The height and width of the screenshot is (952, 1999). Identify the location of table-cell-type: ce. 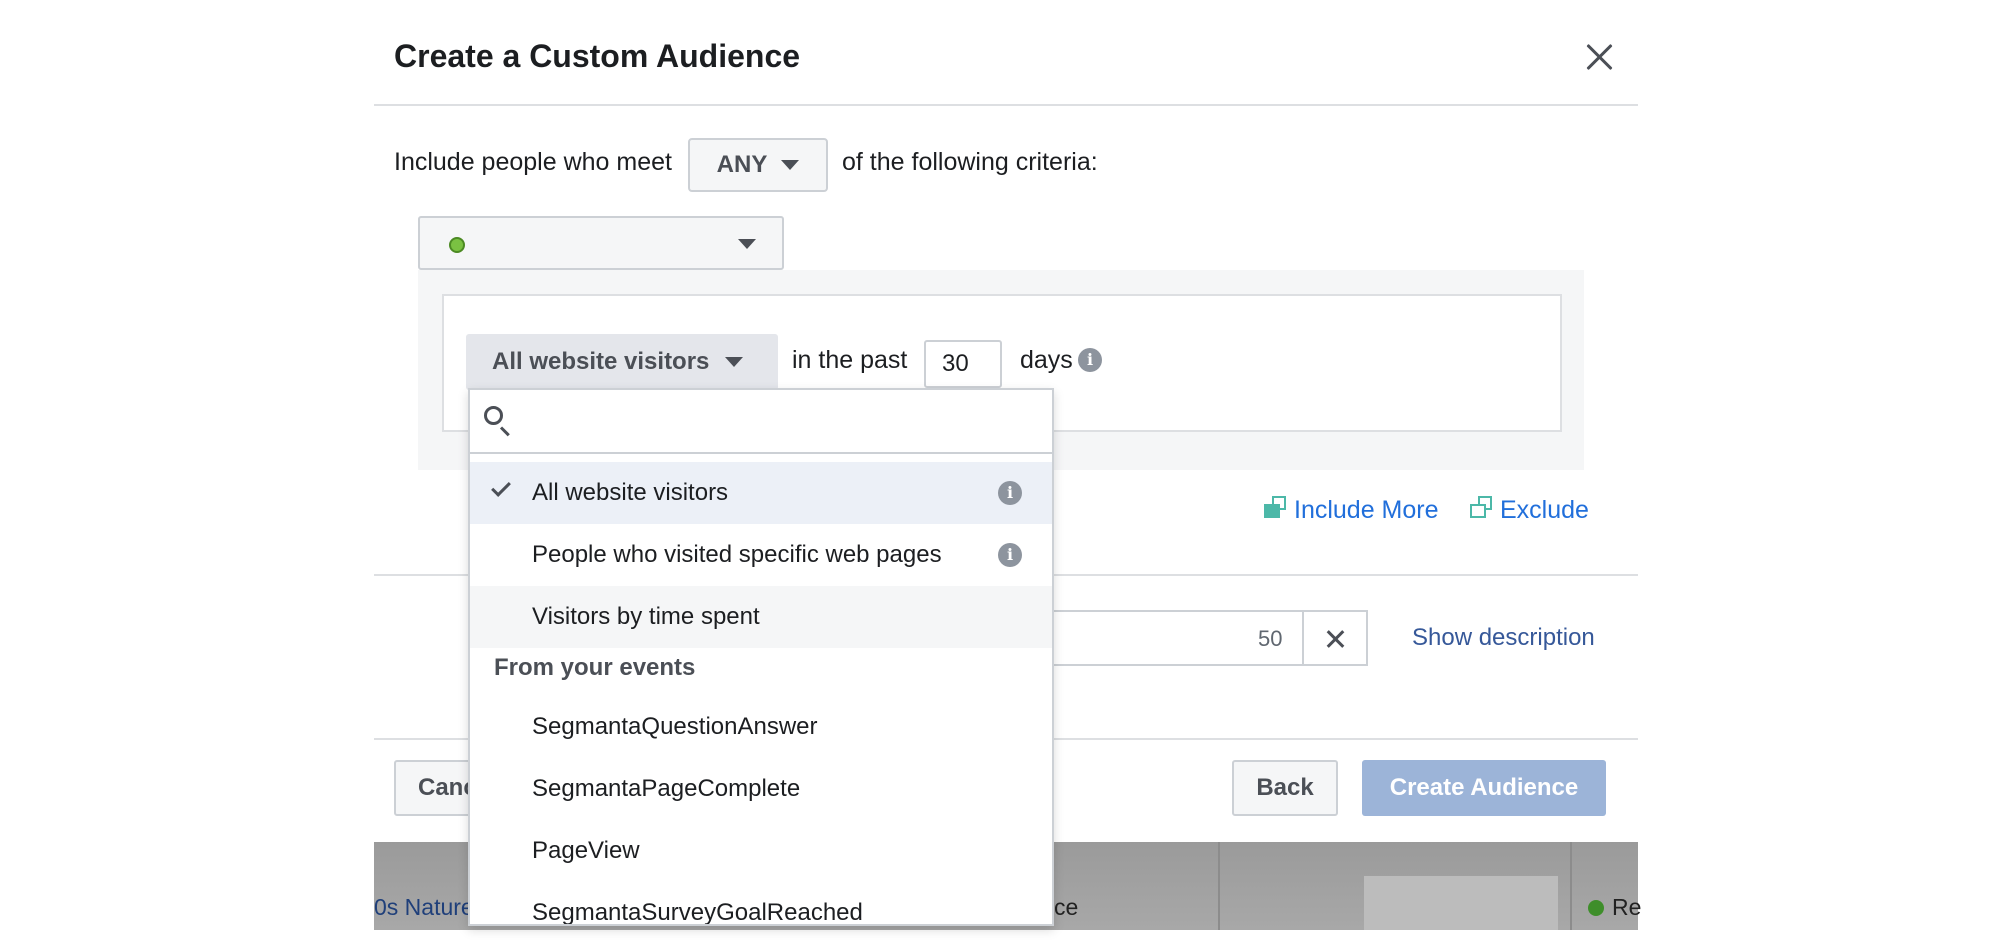
(1066, 907).